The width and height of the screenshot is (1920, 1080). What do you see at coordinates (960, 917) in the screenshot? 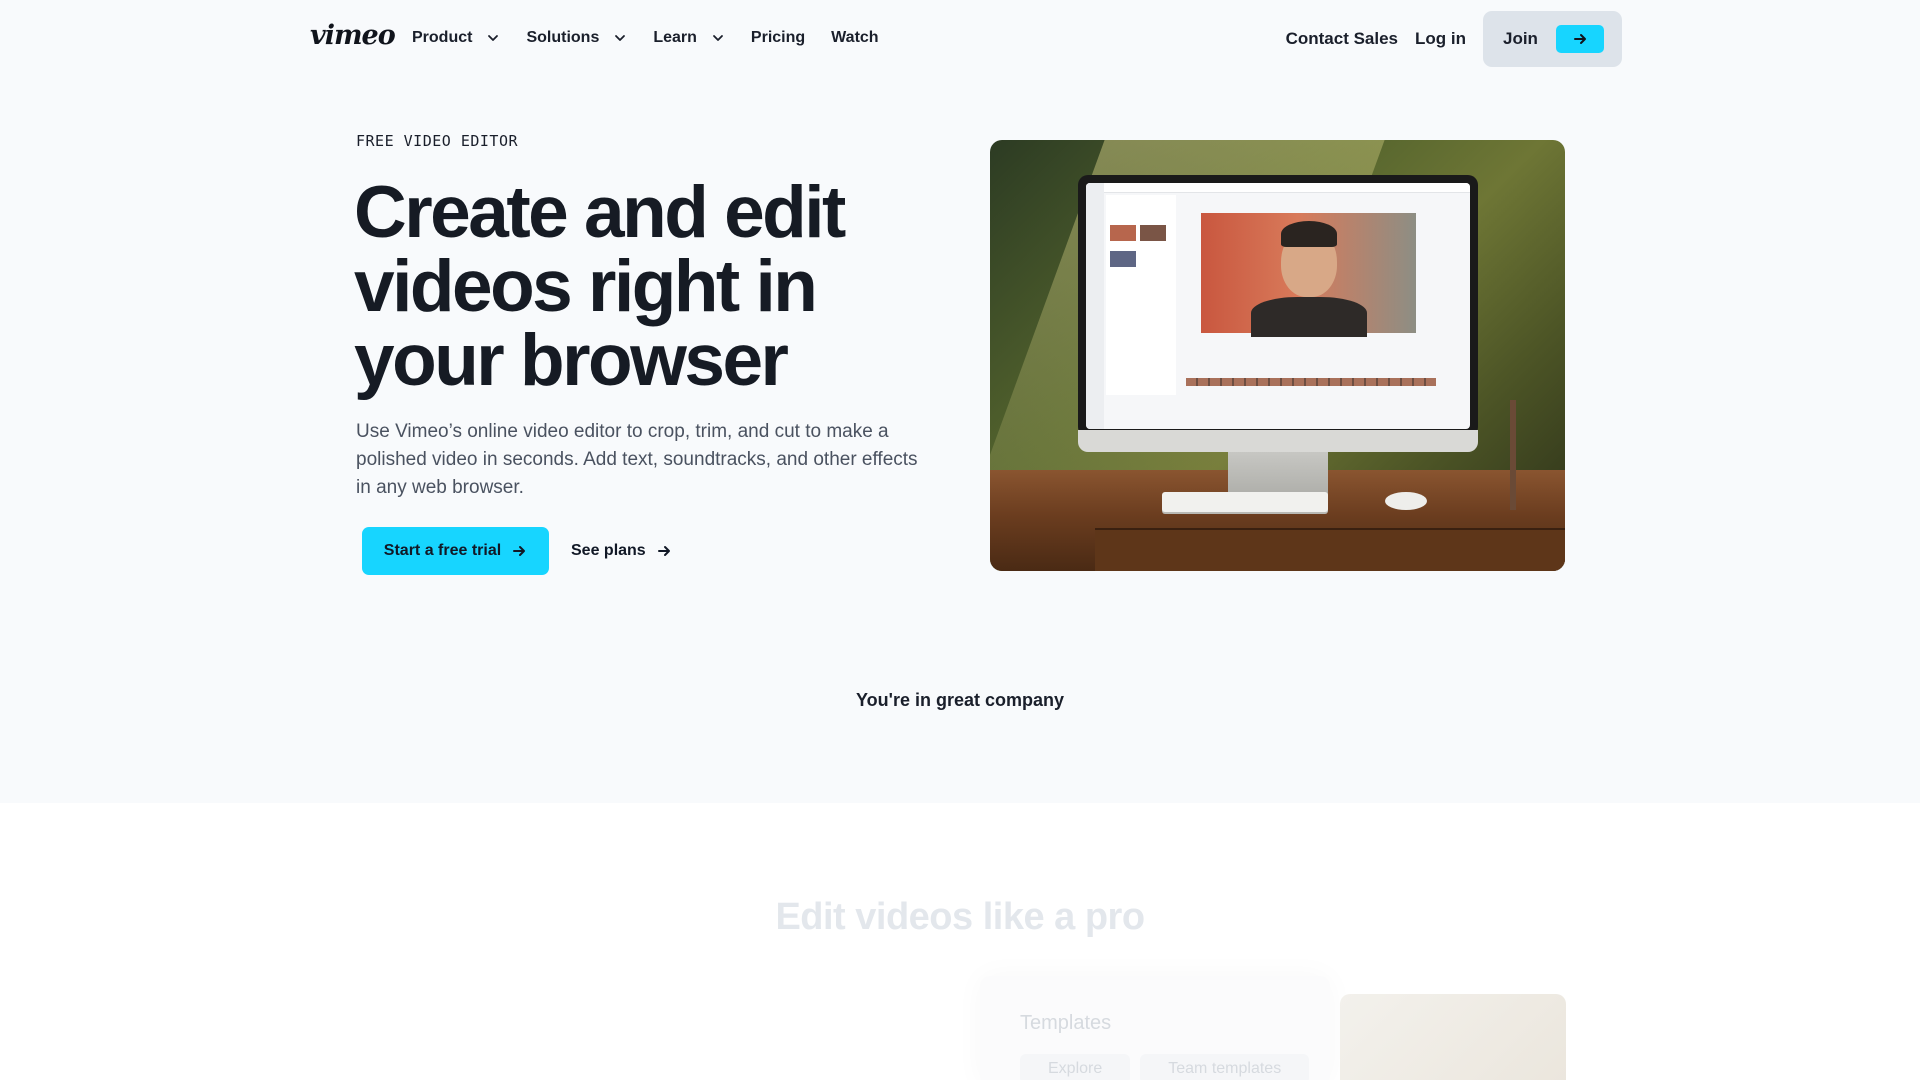
I see `features-title: Edit videos like a pro` at bounding box center [960, 917].